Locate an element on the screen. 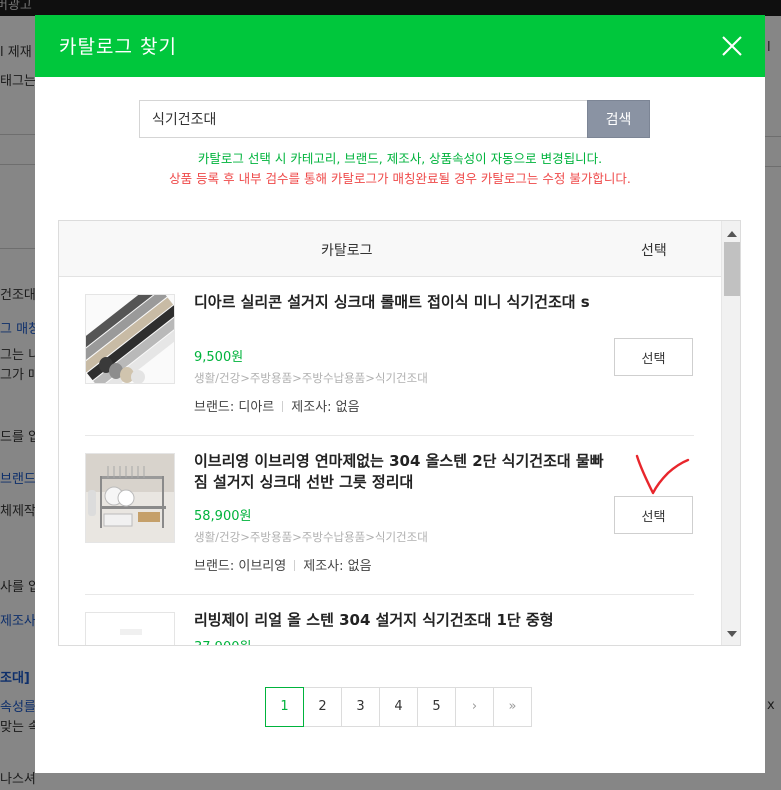 This screenshot has width=781, height=790. modal-title: 카탈로그 찾기 is located at coordinates (118, 47).